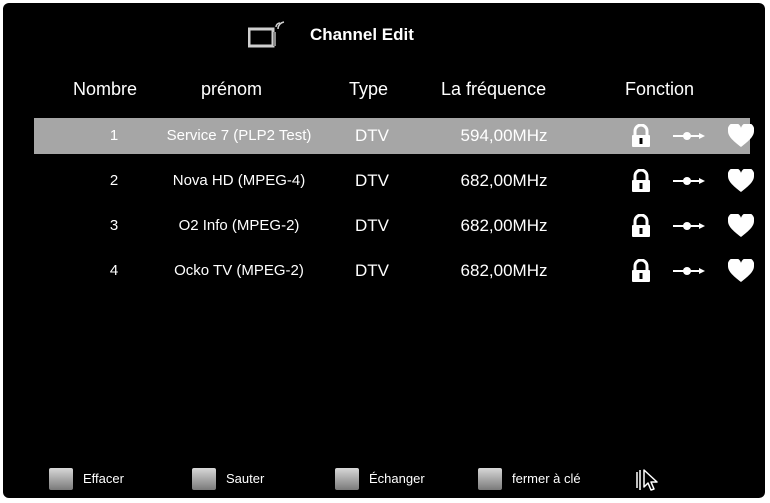  I want to click on tv-icon, so click(267, 36).